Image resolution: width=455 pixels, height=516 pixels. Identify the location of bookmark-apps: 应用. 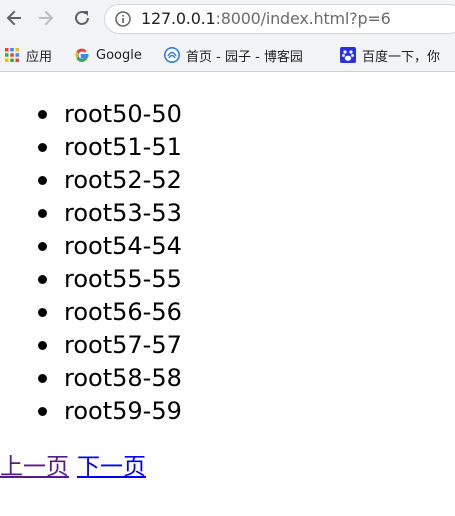
(28, 55).